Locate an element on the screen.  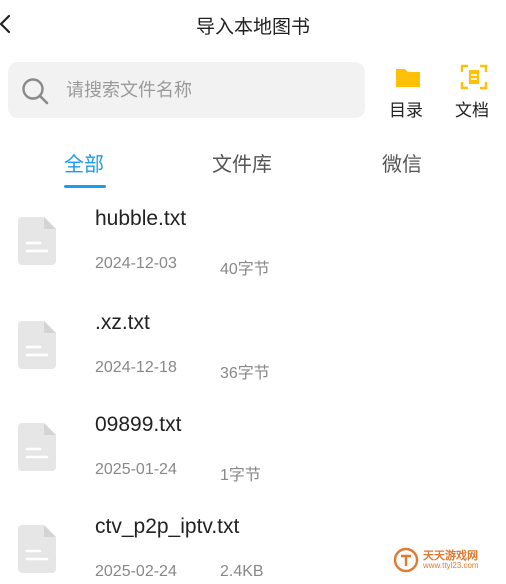
file-size: 2.4KB is located at coordinates (242, 571).